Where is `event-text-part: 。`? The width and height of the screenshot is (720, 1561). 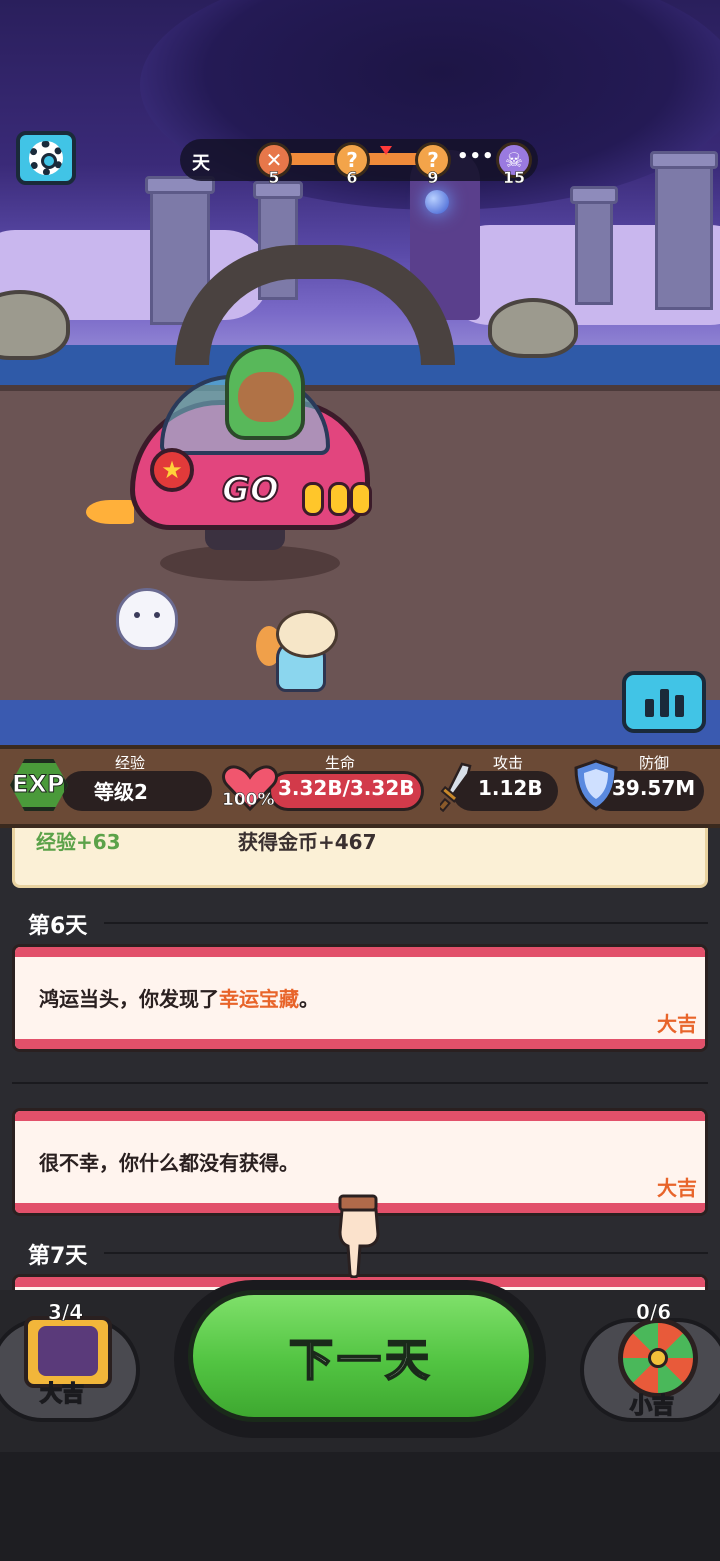
event-text-part: 。 is located at coordinates (309, 999).